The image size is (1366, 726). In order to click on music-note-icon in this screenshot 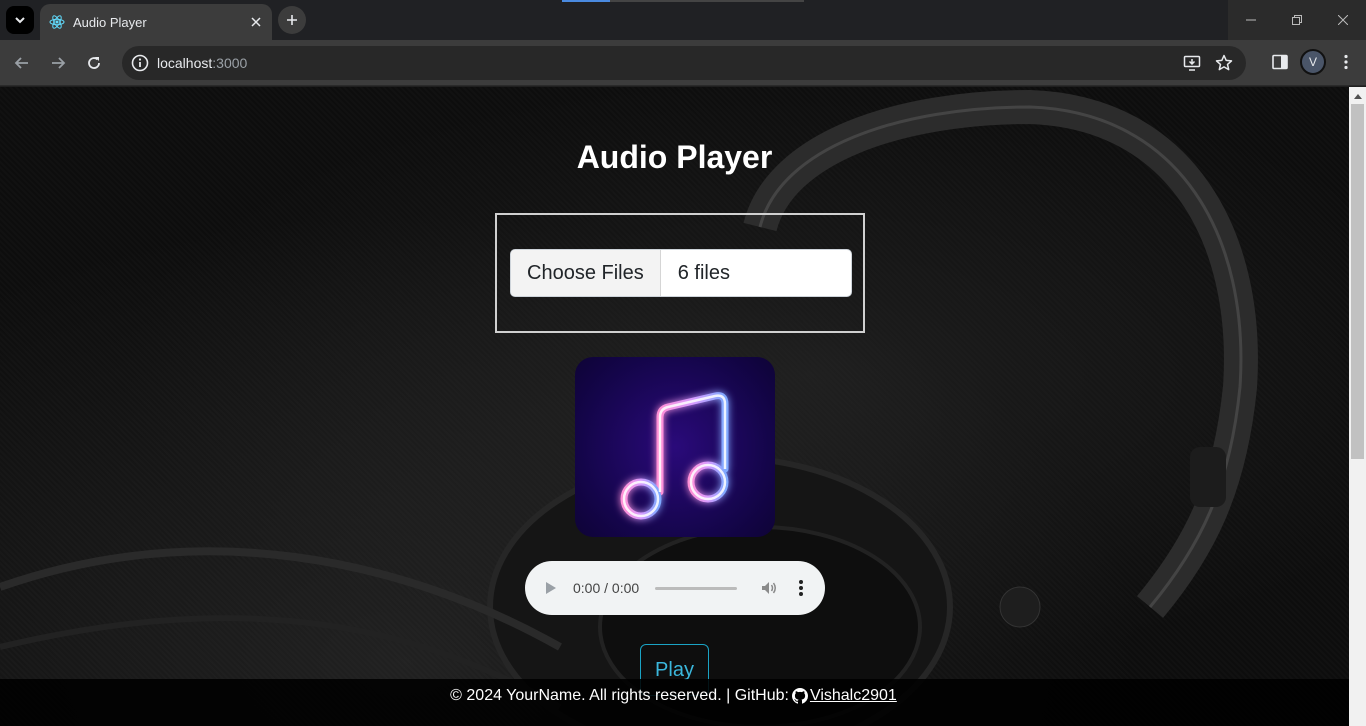, I will do `click(674, 456)`.